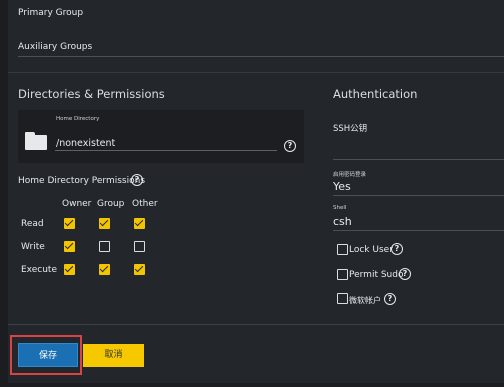  What do you see at coordinates (375, 94) in the screenshot?
I see `authentication-heading: Authentication` at bounding box center [375, 94].